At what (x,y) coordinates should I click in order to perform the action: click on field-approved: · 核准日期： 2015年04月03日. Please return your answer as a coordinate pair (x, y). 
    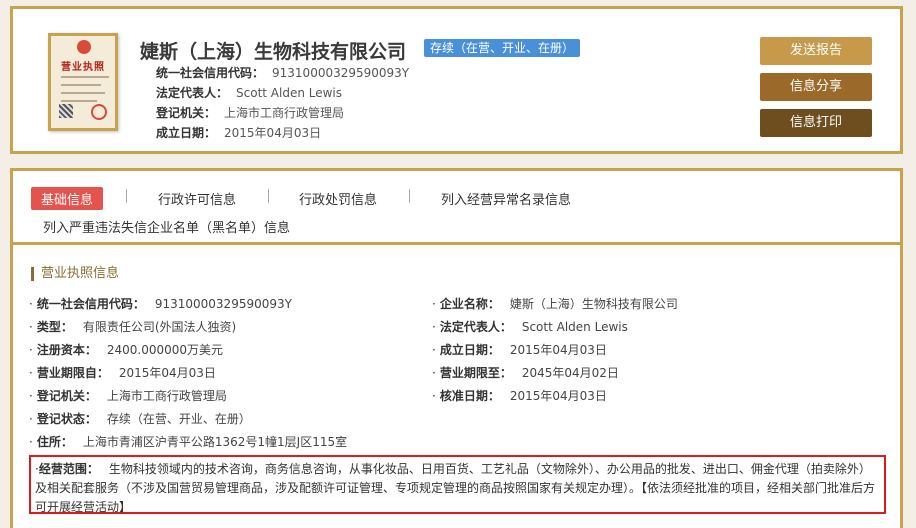
    Looking at the image, I should click on (519, 396).